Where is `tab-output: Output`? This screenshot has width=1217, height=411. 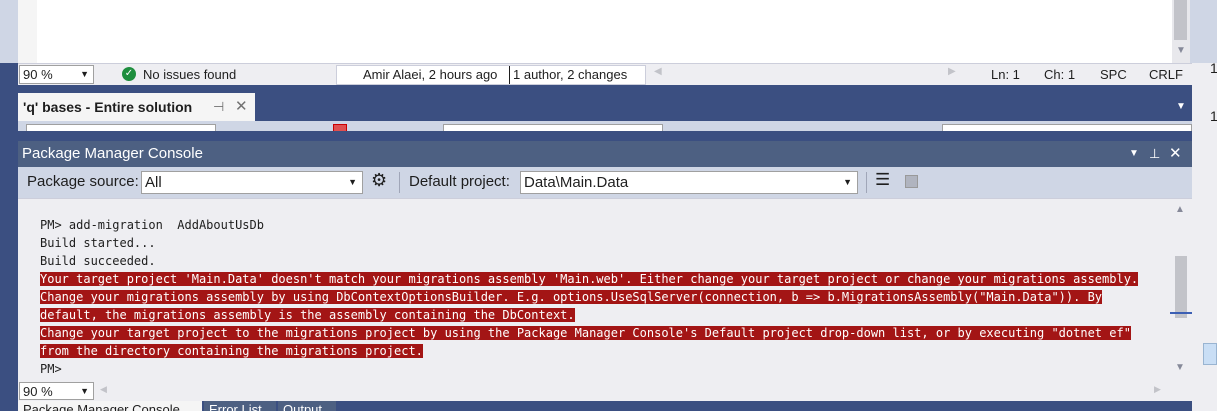
tab-output: Output is located at coordinates (307, 406).